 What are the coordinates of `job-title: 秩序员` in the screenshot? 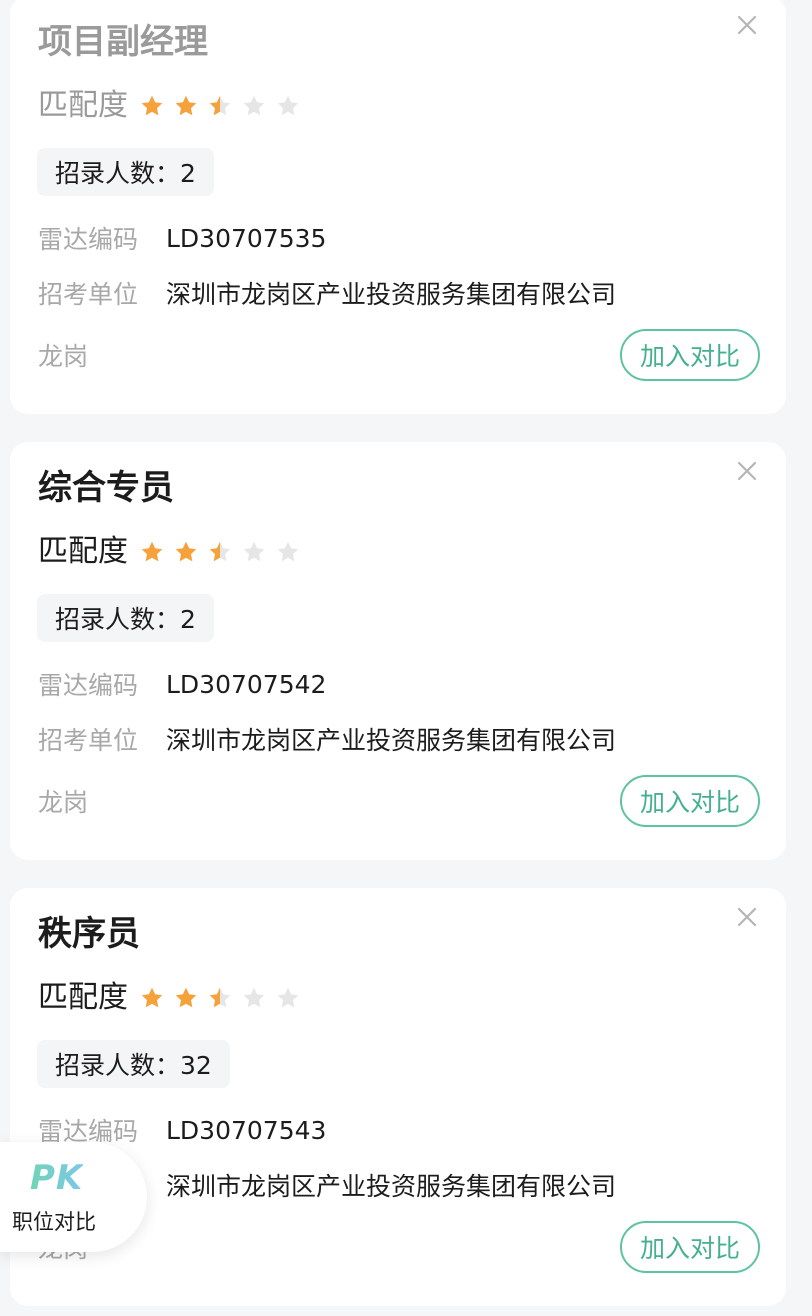 It's located at (89, 934).